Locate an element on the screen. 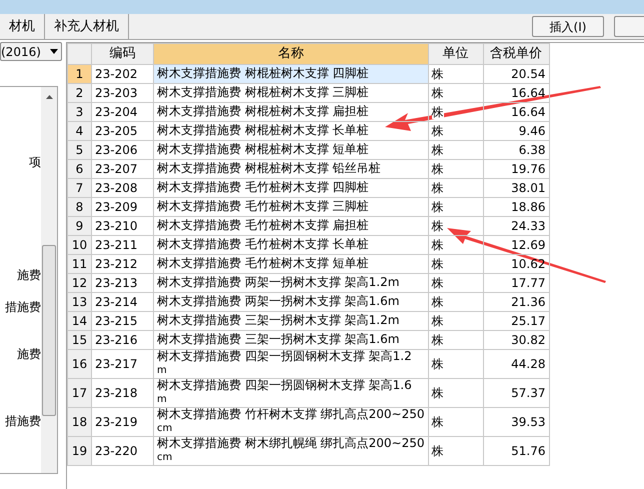 The height and width of the screenshot is (489, 644). table-cell: 树木支撑措施费 三架一拐树木支撑 架高1.2m is located at coordinates (291, 320).